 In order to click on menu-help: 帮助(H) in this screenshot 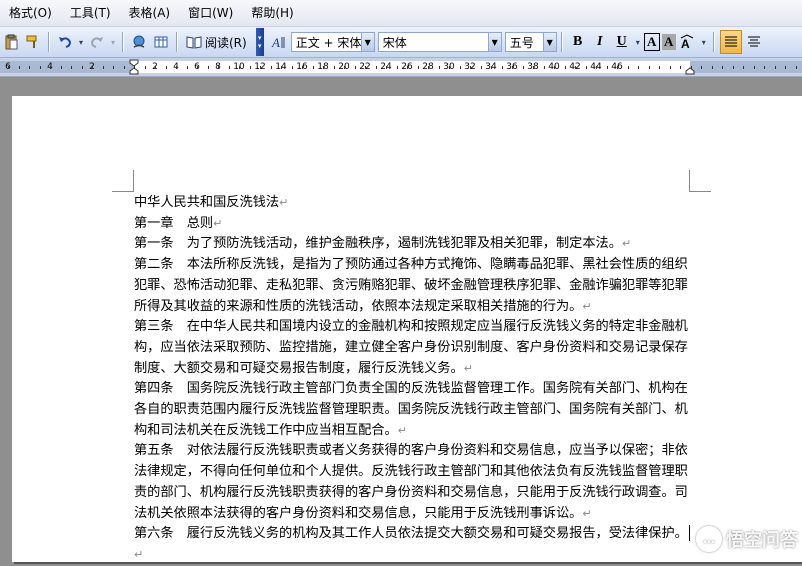, I will do `click(272, 13)`.